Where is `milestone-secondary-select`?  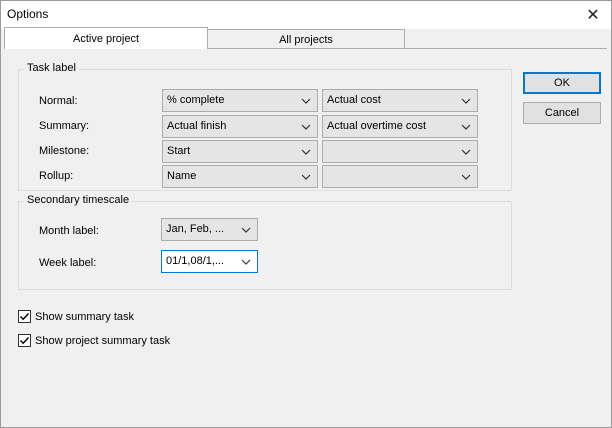
milestone-secondary-select is located at coordinates (400, 151).